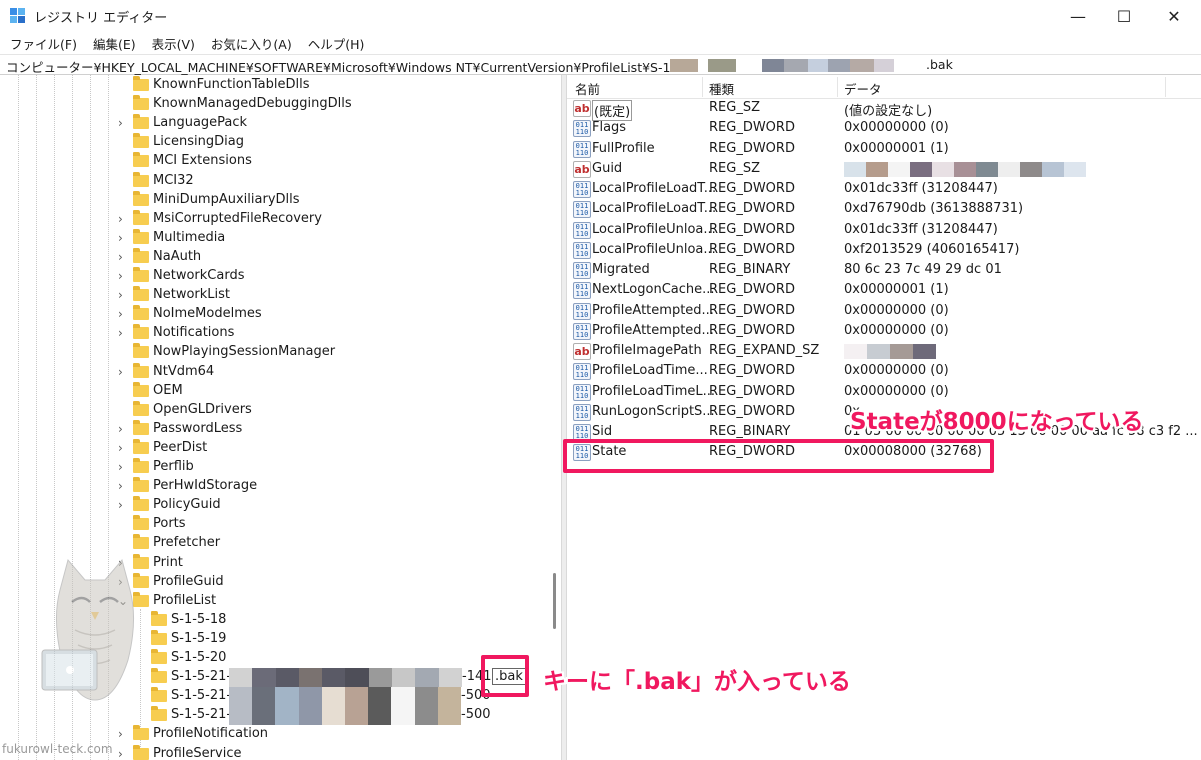 The height and width of the screenshot is (760, 1201). What do you see at coordinates (272, 486) in the screenshot?
I see `tree-item-perhwidstorage: › PerHwIdStorage` at bounding box center [272, 486].